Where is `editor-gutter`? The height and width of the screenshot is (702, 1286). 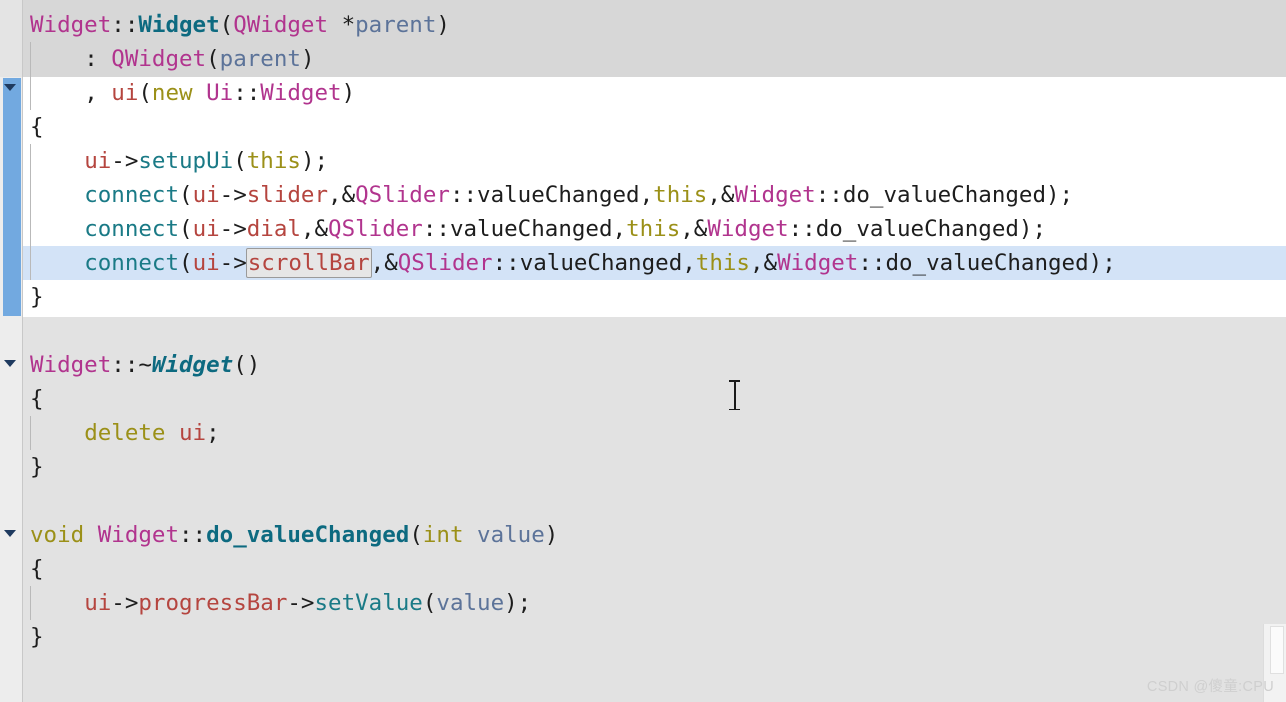
editor-gutter is located at coordinates (11, 351).